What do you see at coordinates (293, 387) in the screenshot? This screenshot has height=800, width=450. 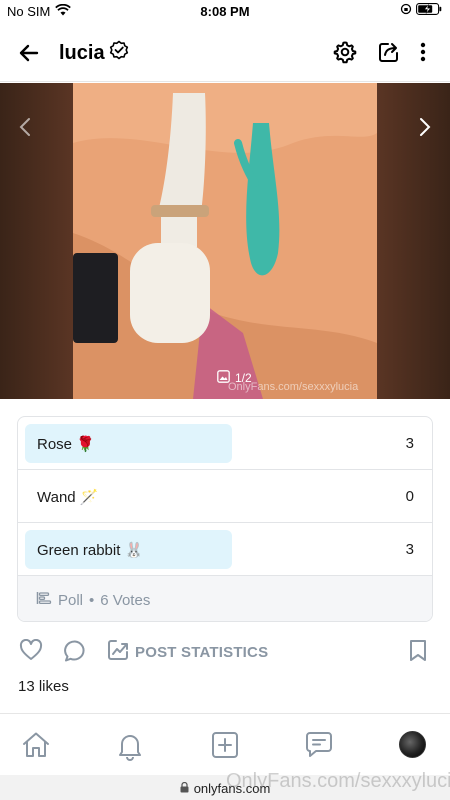 I see `media-watermark: OnlyFans.com/sexxxylucia` at bounding box center [293, 387].